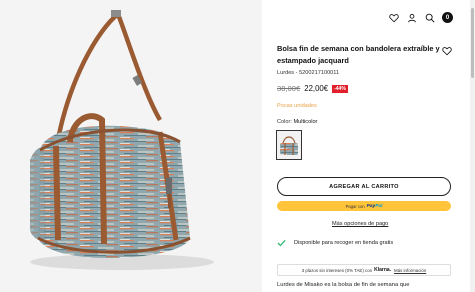 The image size is (475, 292). I want to click on paypal-prefix: Pagar con, so click(355, 206).